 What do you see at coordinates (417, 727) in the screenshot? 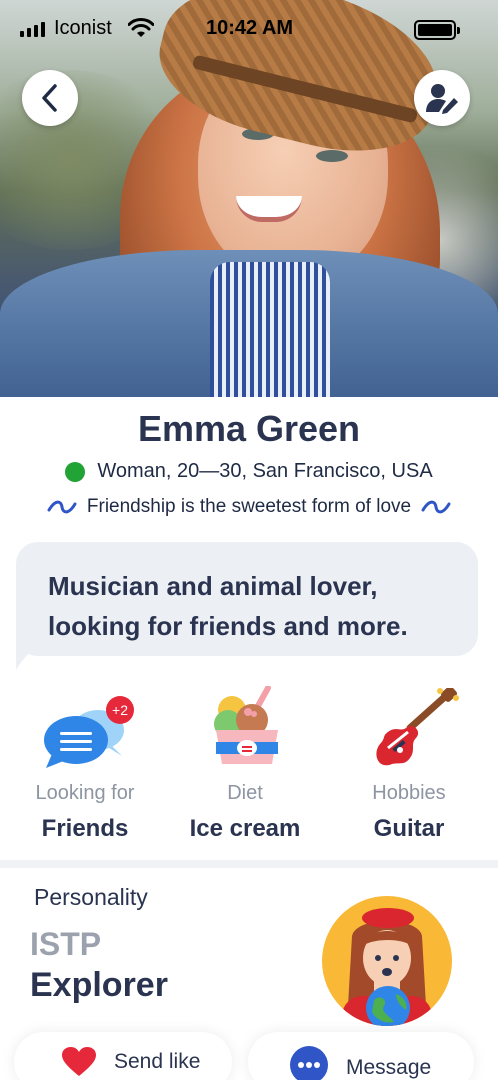
I see `guitar-icon` at bounding box center [417, 727].